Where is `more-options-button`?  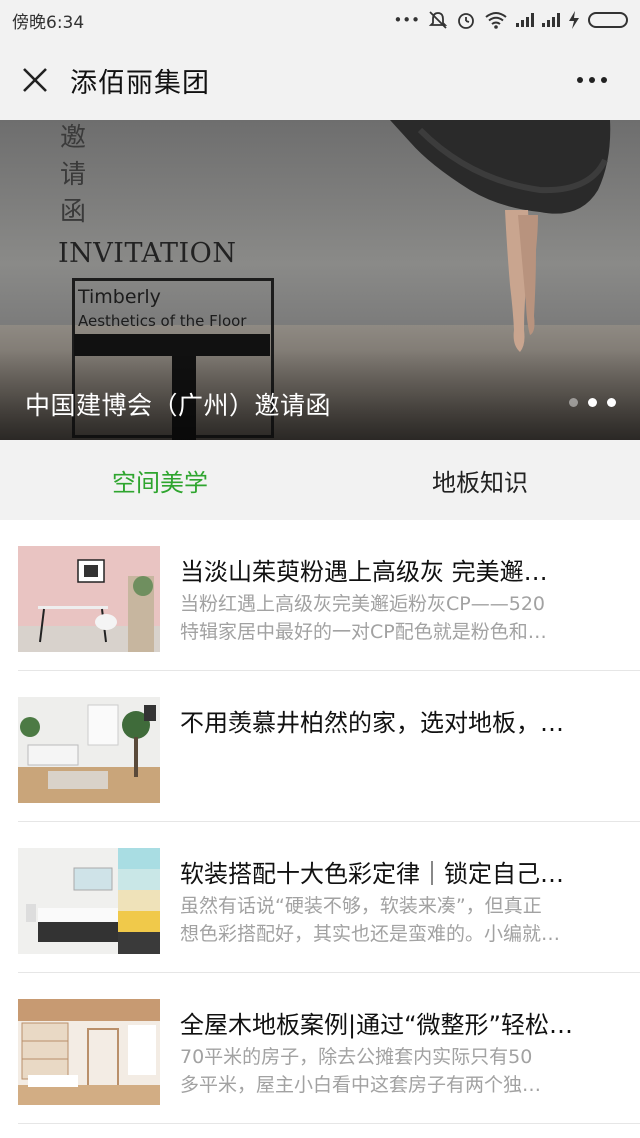
more-options-button is located at coordinates (592, 80).